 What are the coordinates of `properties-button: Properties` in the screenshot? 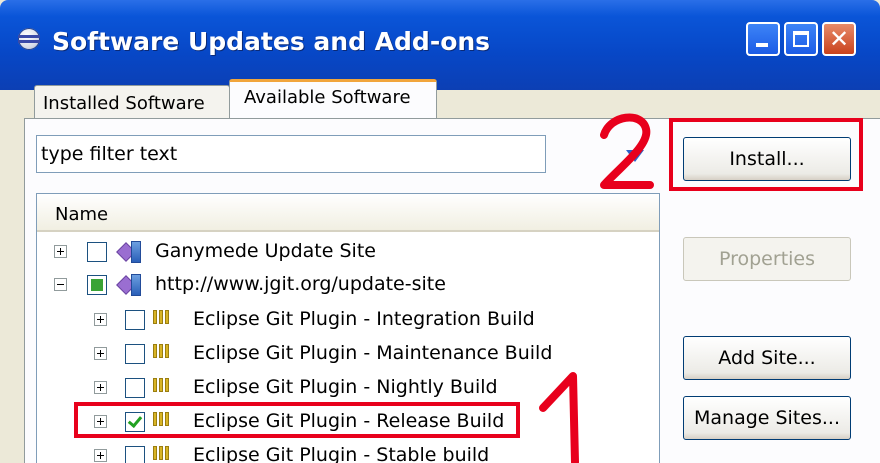 It's located at (767, 259).